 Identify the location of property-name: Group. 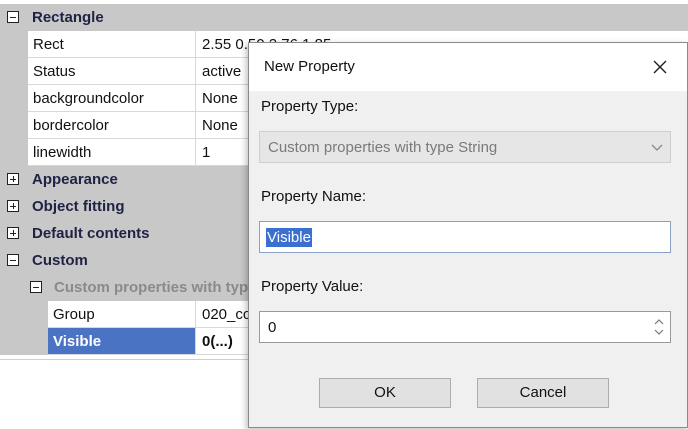
(122, 314).